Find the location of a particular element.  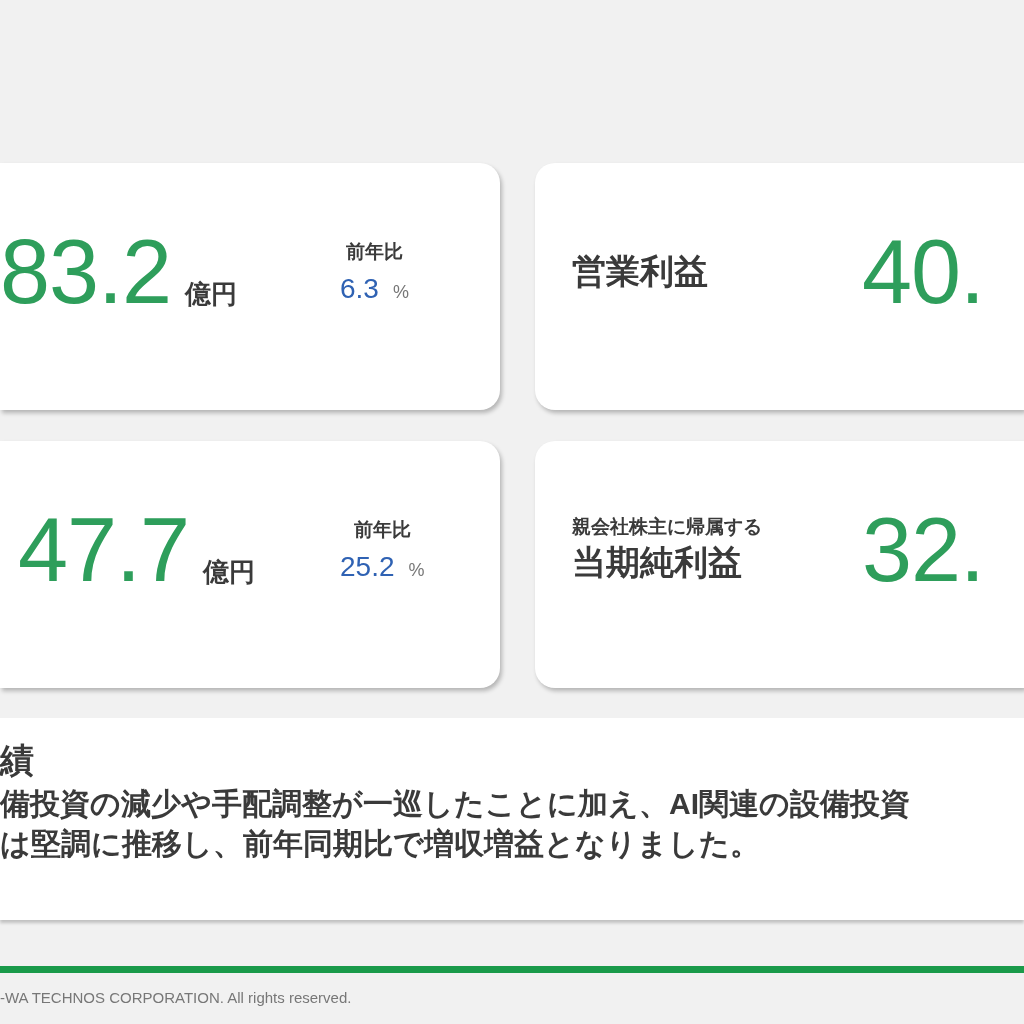

metric-sublabel: 親会社株主に帰属する is located at coordinates (667, 526).